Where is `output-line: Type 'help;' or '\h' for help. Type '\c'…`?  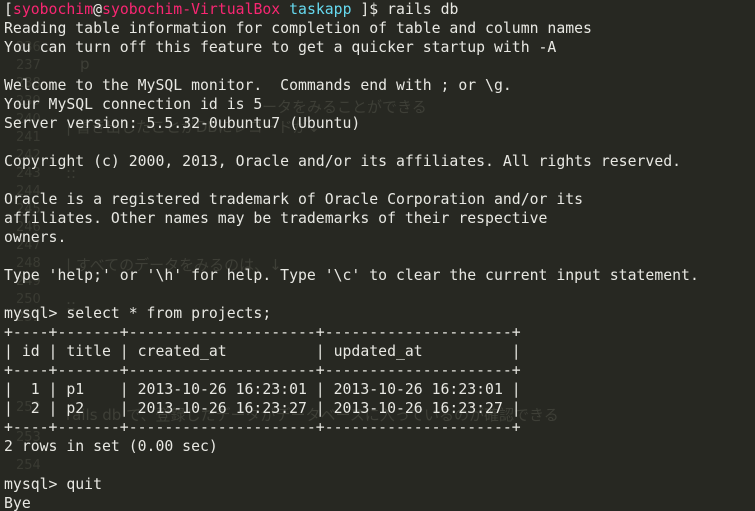
output-line: Type 'help;' or '\h' for help. Type '\c'… is located at coordinates (351, 275).